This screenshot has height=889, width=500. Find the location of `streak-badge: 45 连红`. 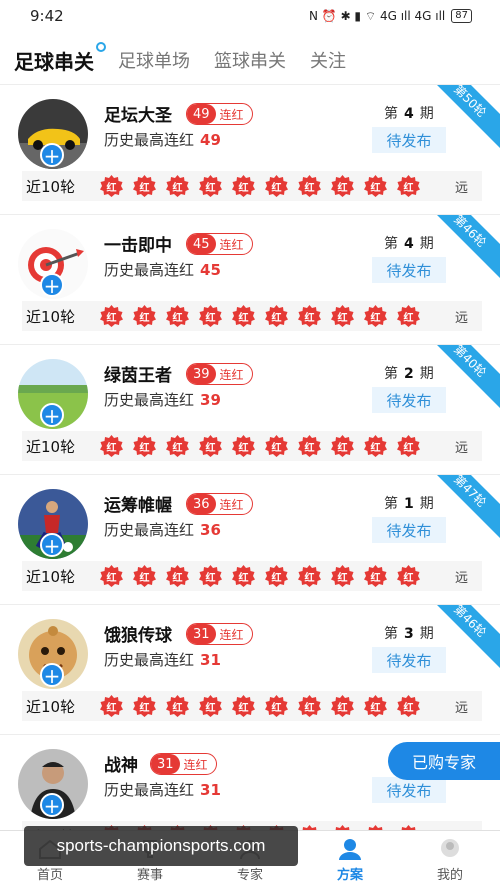

streak-badge: 45 连红 is located at coordinates (219, 244).